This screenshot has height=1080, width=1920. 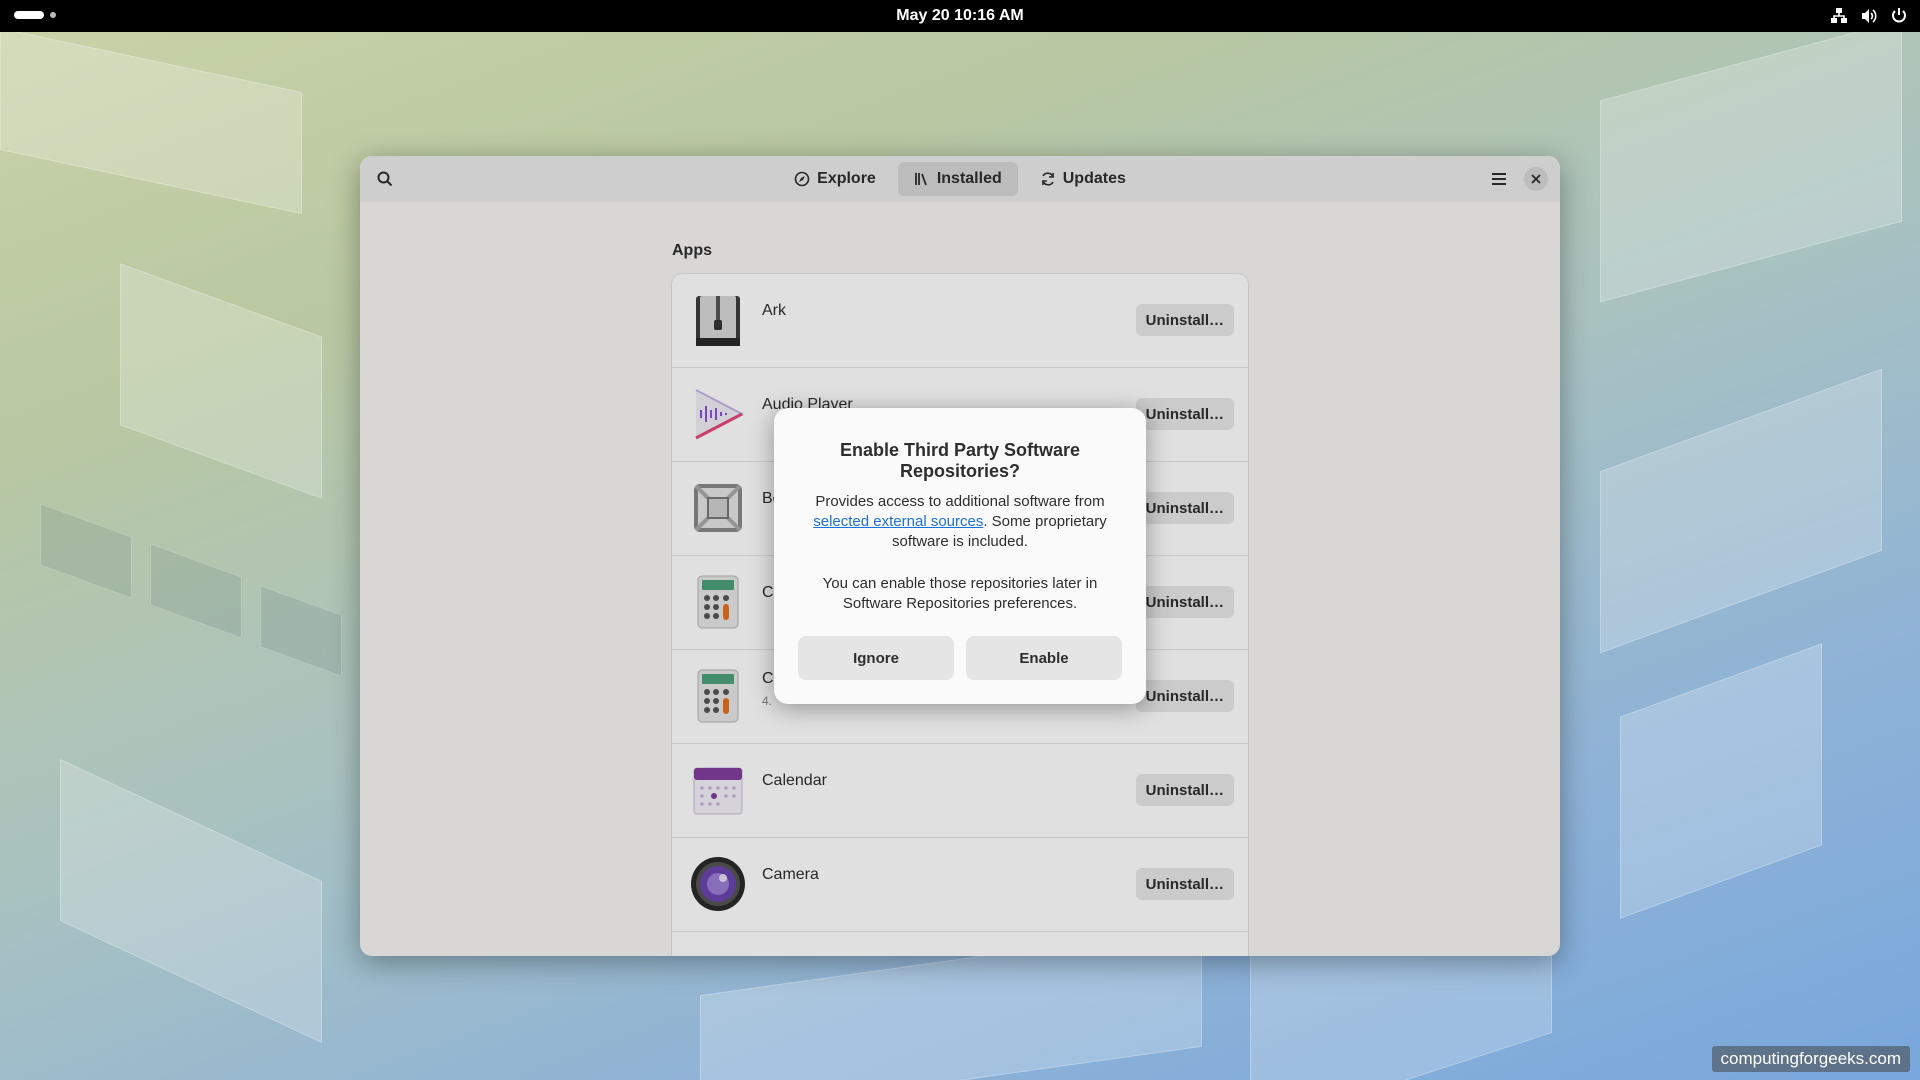 I want to click on system-tray, so click(x=1869, y=16).